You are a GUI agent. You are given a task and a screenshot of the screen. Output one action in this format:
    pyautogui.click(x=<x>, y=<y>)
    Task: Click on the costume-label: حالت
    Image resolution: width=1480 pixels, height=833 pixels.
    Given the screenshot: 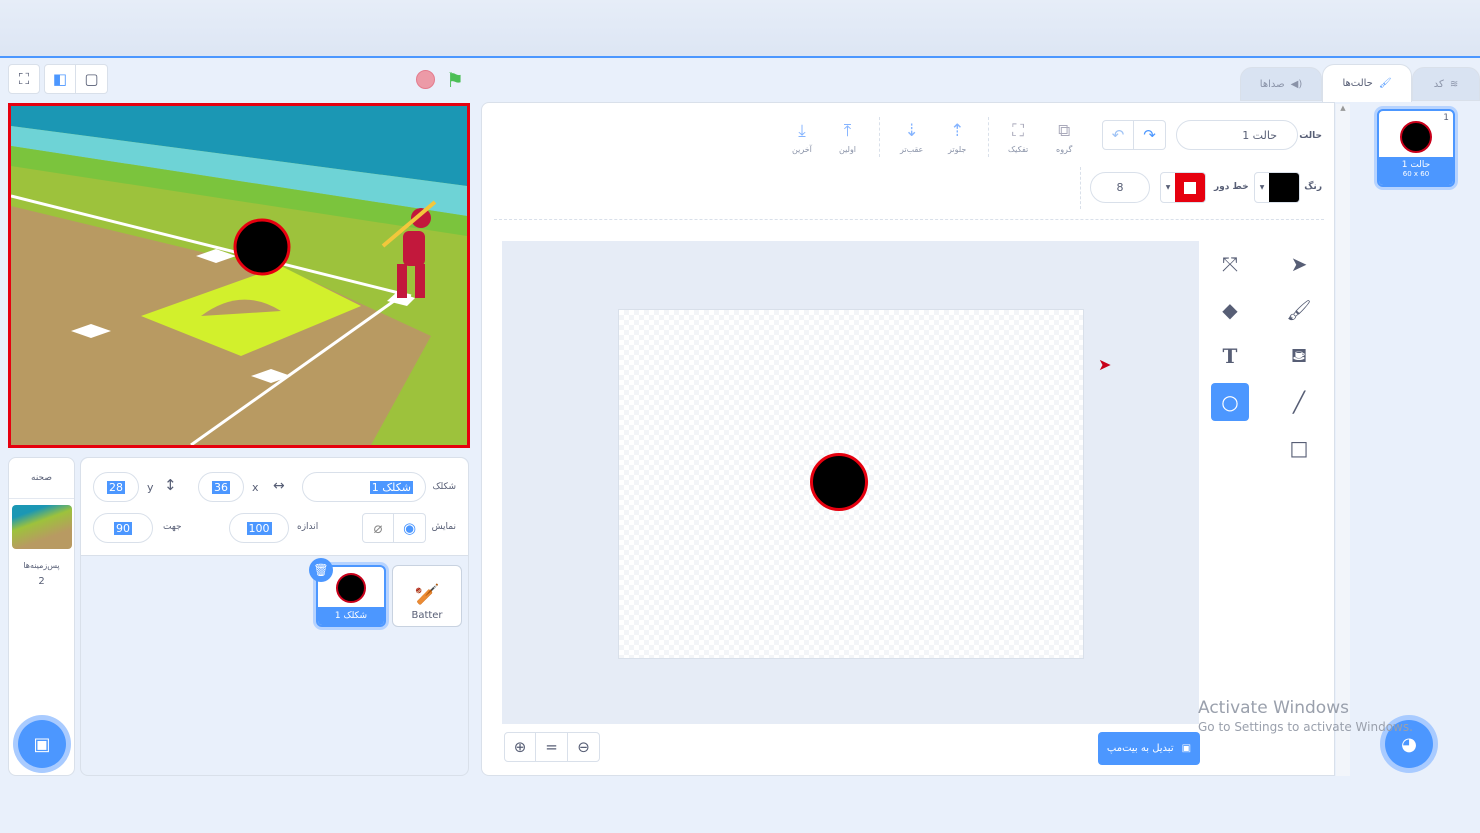 What is the action you would take?
    pyautogui.click(x=1310, y=136)
    